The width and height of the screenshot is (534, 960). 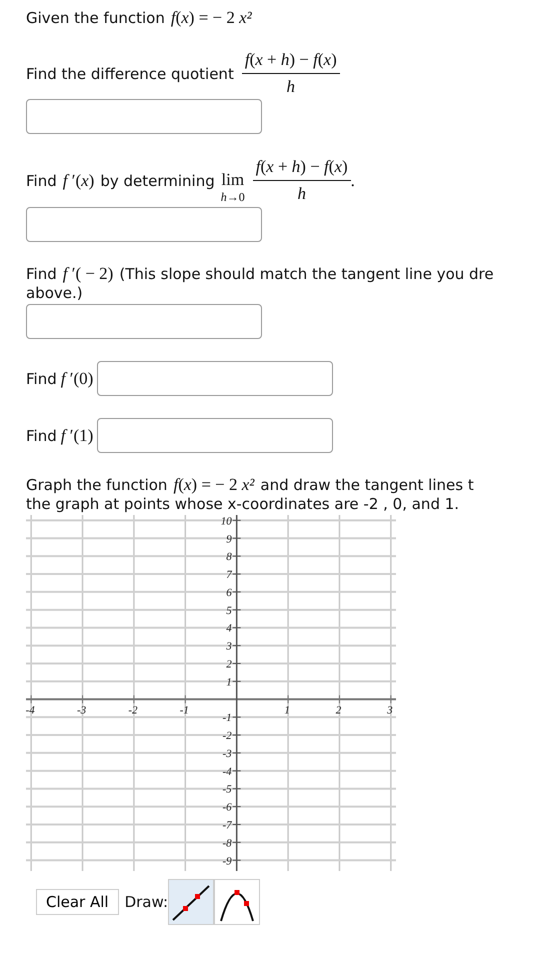 What do you see at coordinates (97, 485) in the screenshot?
I see `prompt-text: Graph the function` at bounding box center [97, 485].